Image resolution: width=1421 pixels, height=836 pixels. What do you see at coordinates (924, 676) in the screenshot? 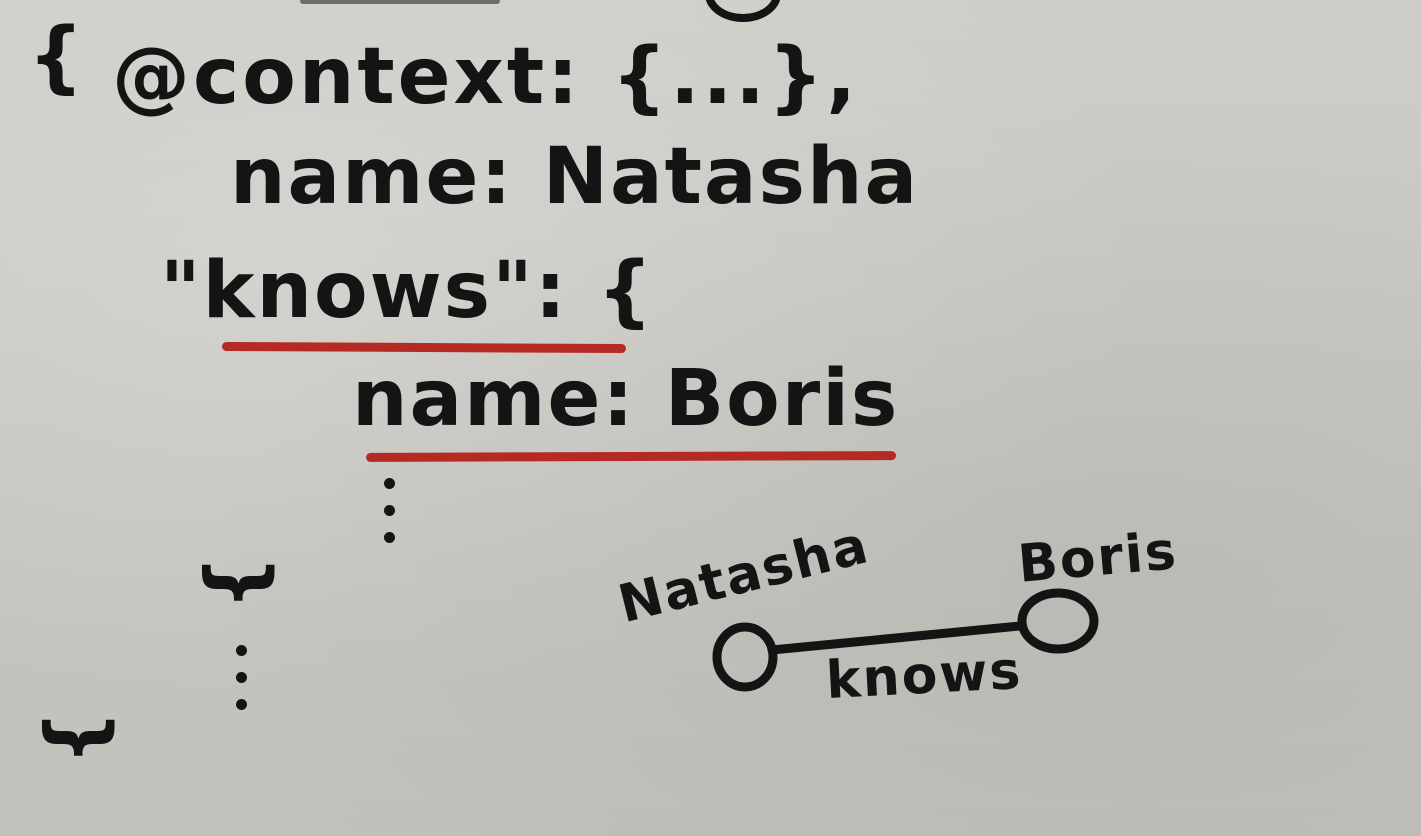
I see `knows-edge-label: knows` at bounding box center [924, 676].